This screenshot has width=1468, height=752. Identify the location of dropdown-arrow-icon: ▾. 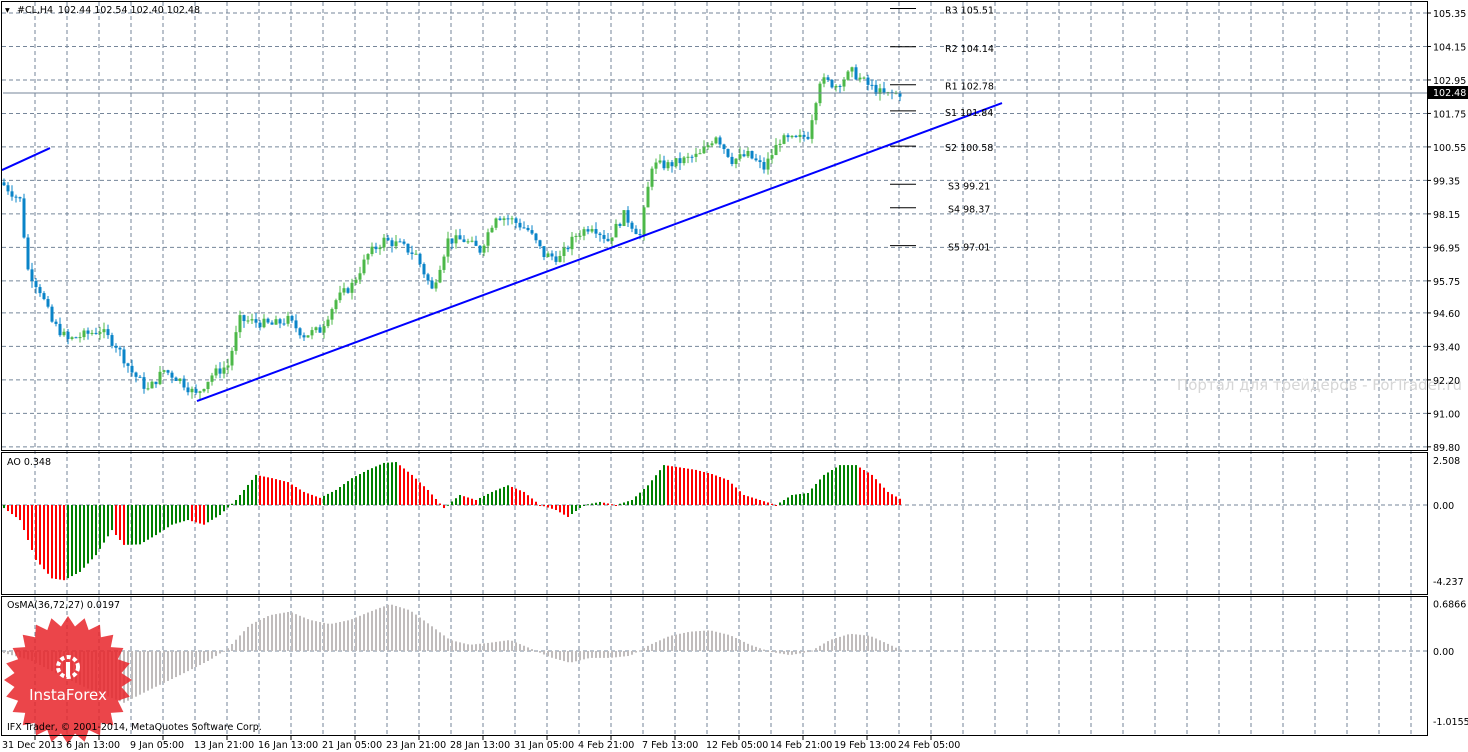
(7, 10).